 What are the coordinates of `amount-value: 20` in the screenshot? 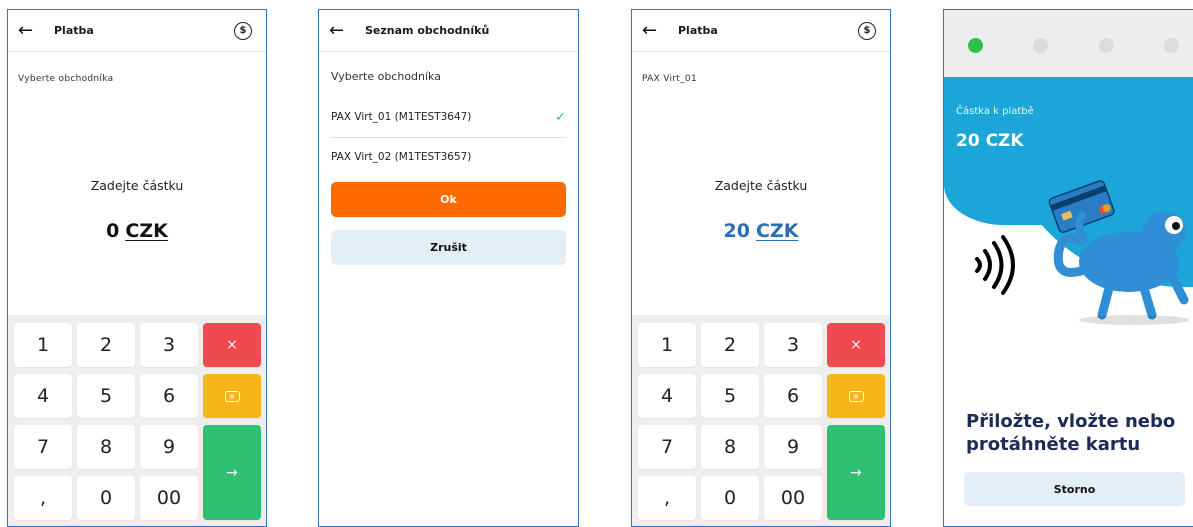 It's located at (736, 231).